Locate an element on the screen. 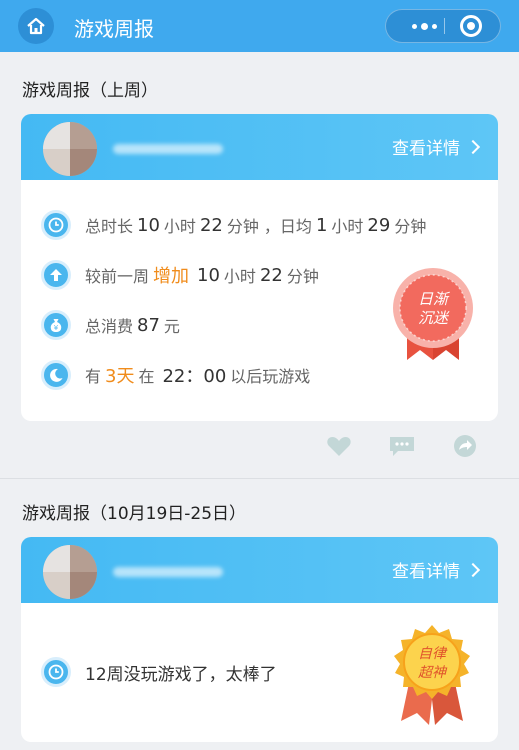 The height and width of the screenshot is (750, 519). section-title-last-week: 游戏周报（上周） is located at coordinates (90, 91).